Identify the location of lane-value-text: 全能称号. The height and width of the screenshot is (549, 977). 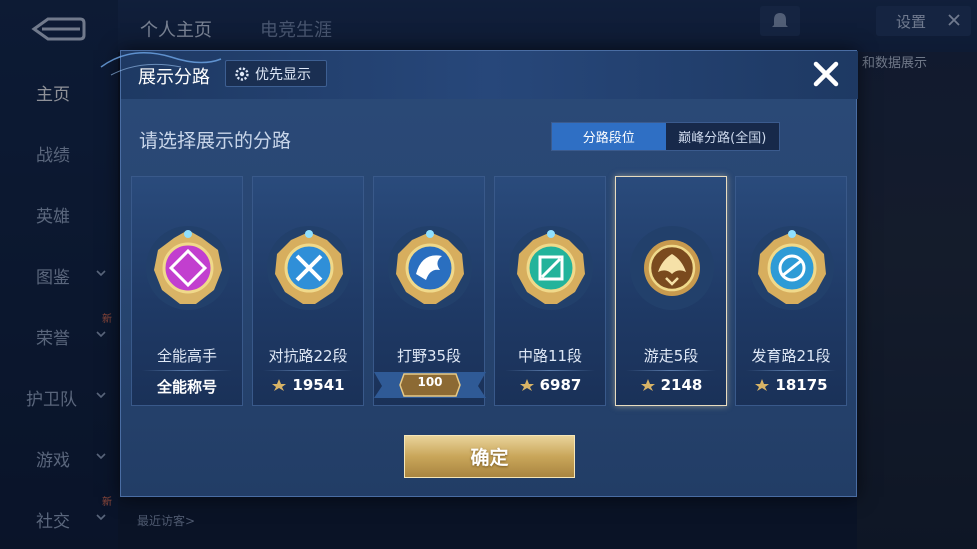
(186, 387).